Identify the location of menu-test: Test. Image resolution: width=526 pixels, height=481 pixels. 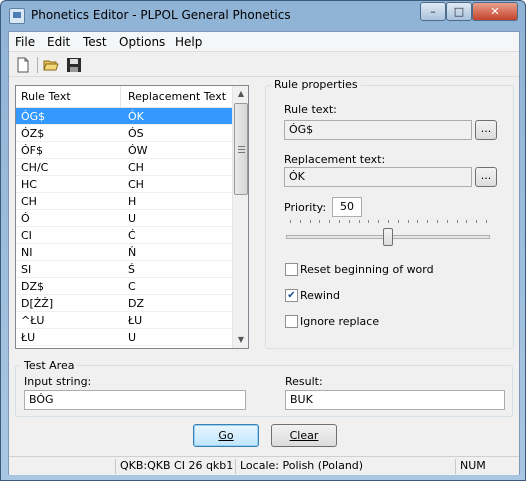
(95, 42).